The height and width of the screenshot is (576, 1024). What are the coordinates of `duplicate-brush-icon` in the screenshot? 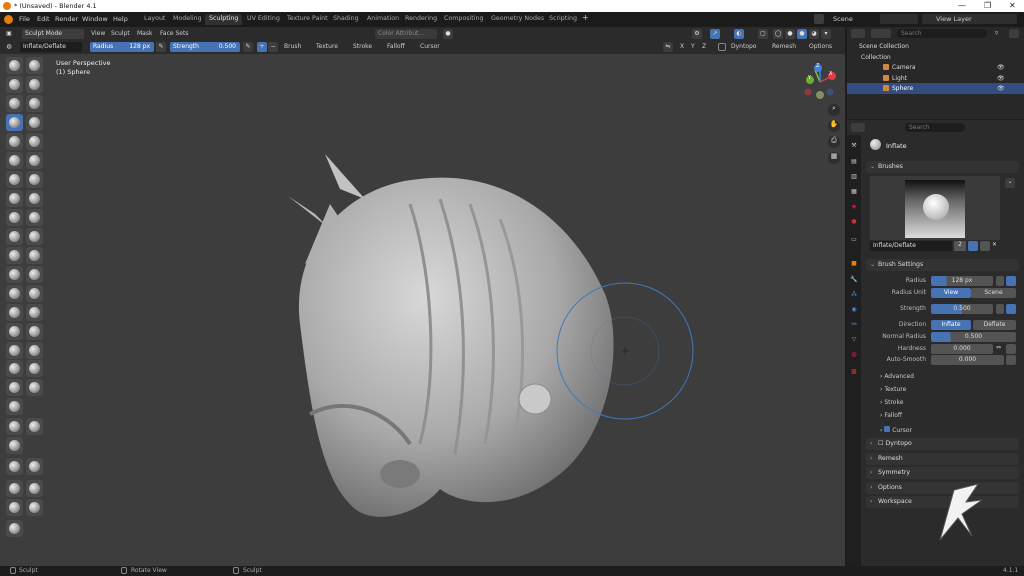 It's located at (985, 246).